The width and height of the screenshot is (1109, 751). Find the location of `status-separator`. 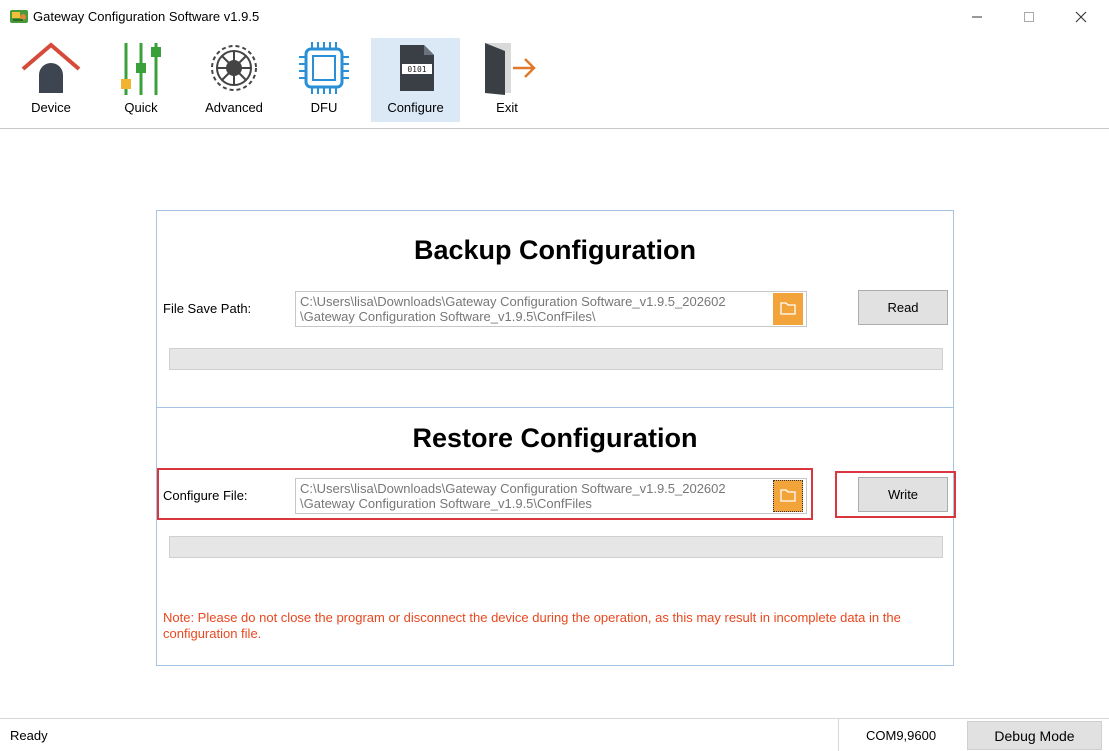

status-separator is located at coordinates (838, 735).